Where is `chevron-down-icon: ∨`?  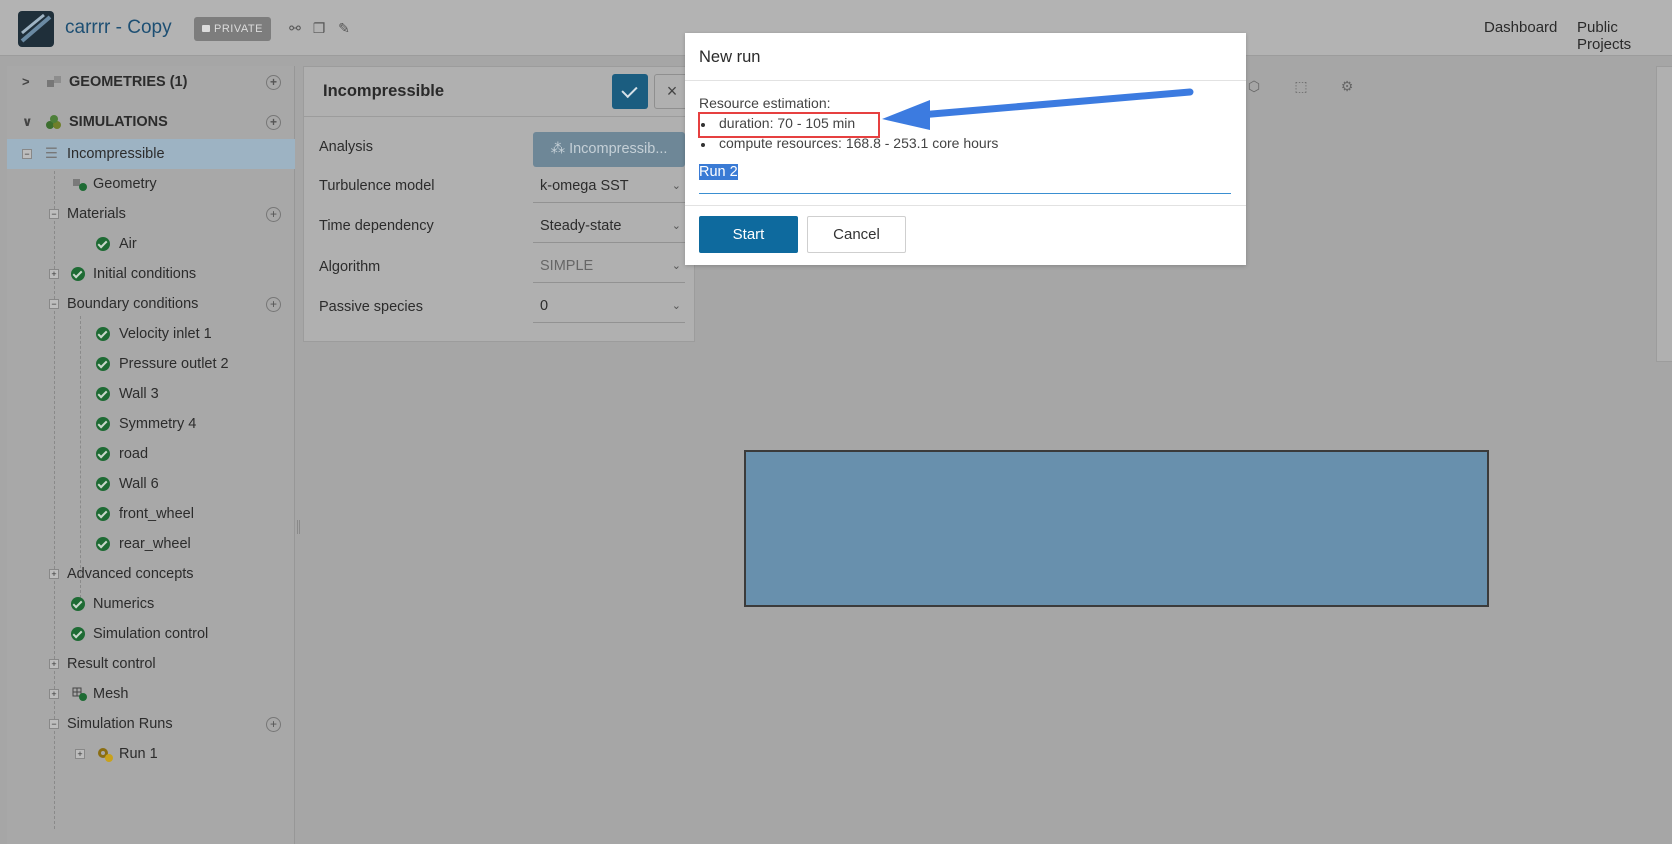 chevron-down-icon: ∨ is located at coordinates (27, 122).